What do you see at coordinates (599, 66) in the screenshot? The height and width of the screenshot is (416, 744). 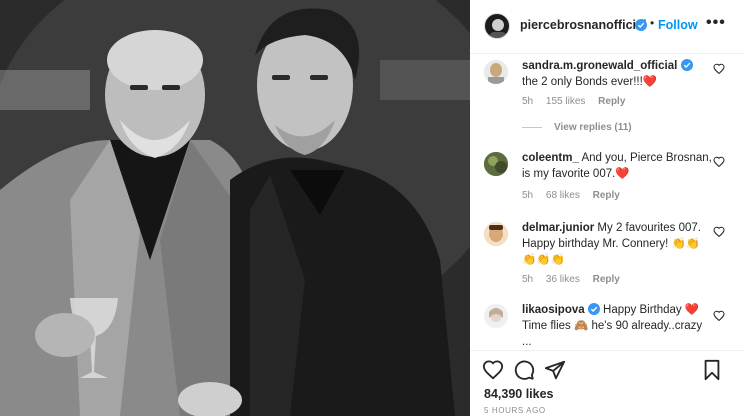 I see `commenter-username: sandra.m.gronewald_official` at bounding box center [599, 66].